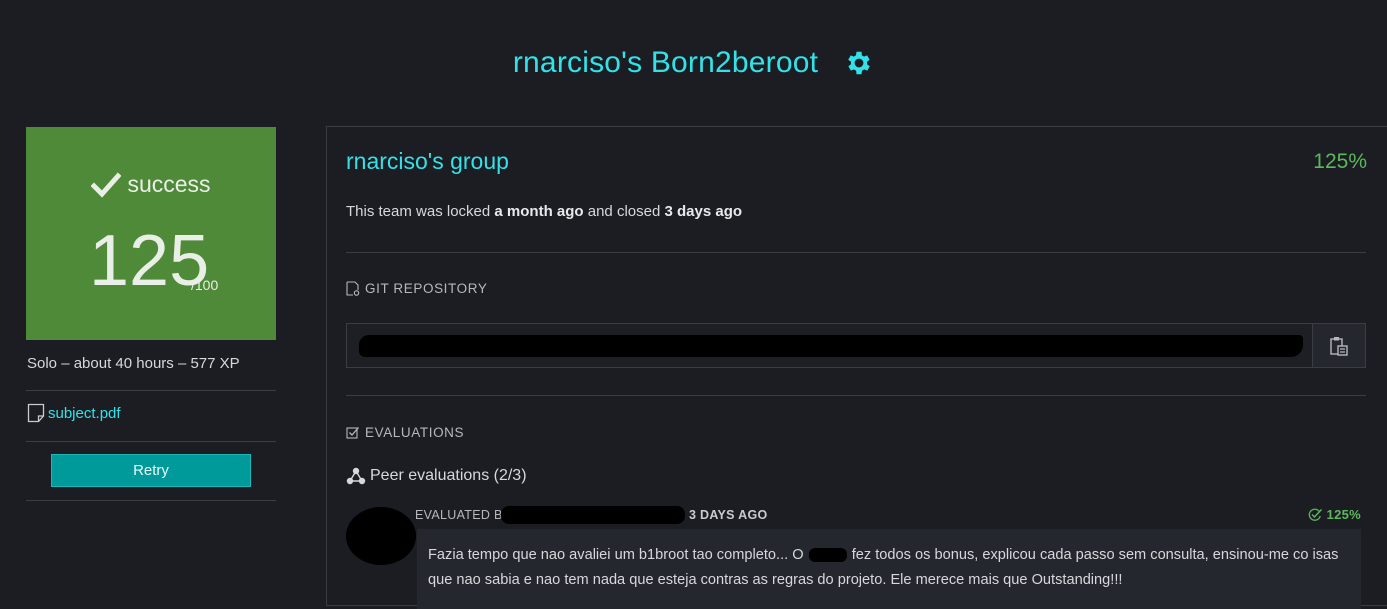 Image resolution: width=1387 pixels, height=609 pixels. I want to click on retry-button: Retry, so click(151, 470).